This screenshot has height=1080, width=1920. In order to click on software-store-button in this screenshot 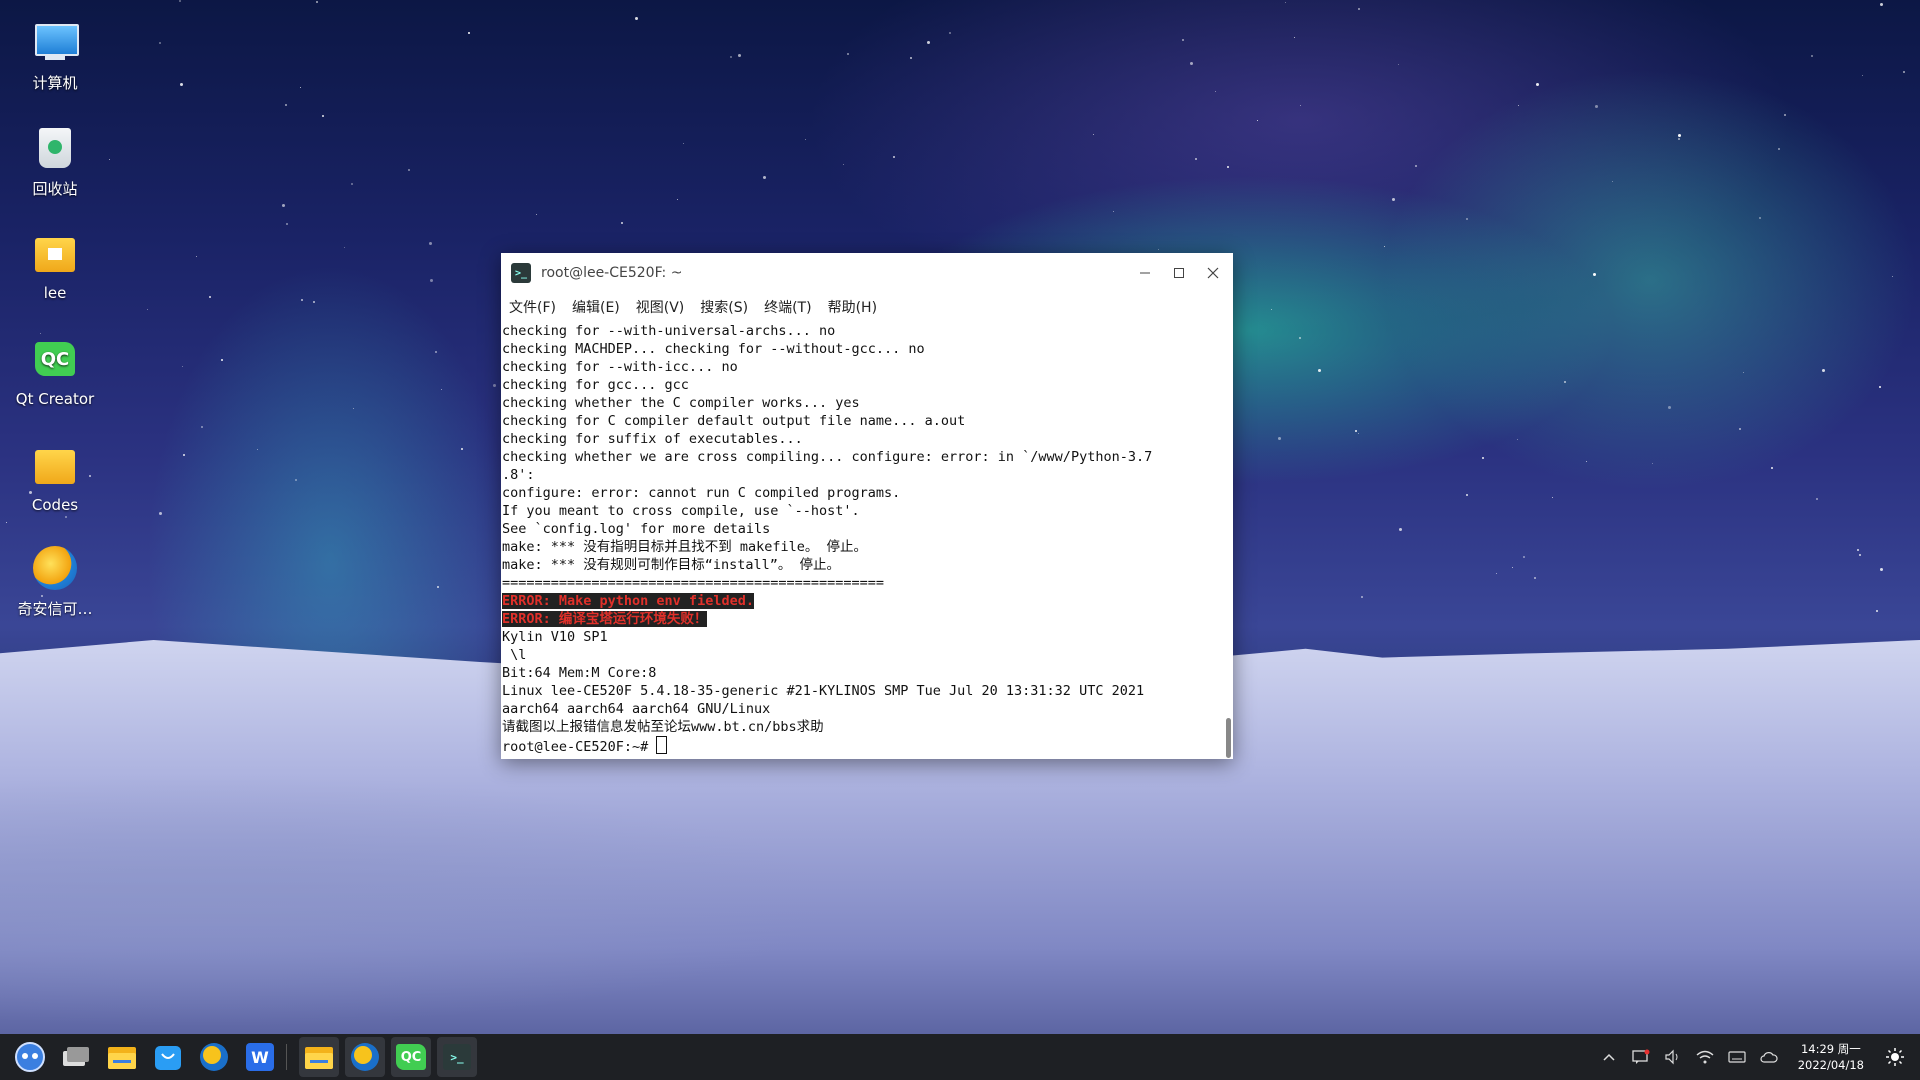, I will do `click(168, 1057)`.